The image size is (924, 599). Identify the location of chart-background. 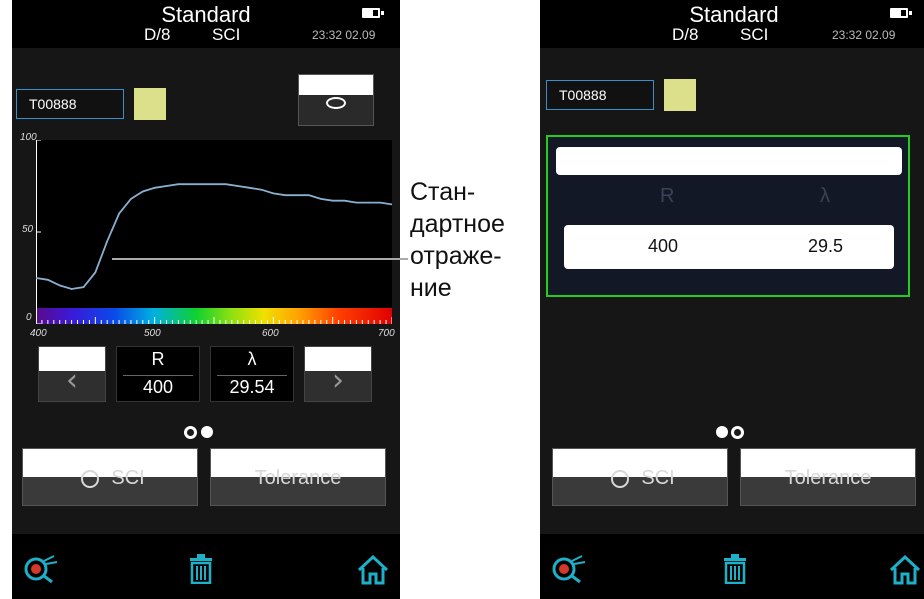
(214, 232).